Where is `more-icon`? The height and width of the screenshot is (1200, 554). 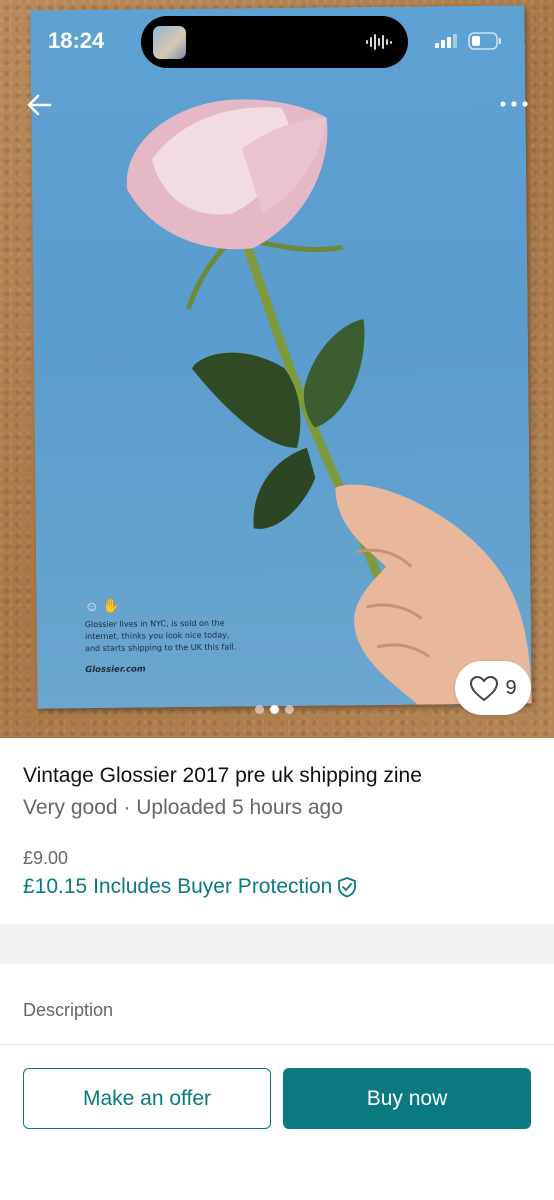 more-icon is located at coordinates (515, 104).